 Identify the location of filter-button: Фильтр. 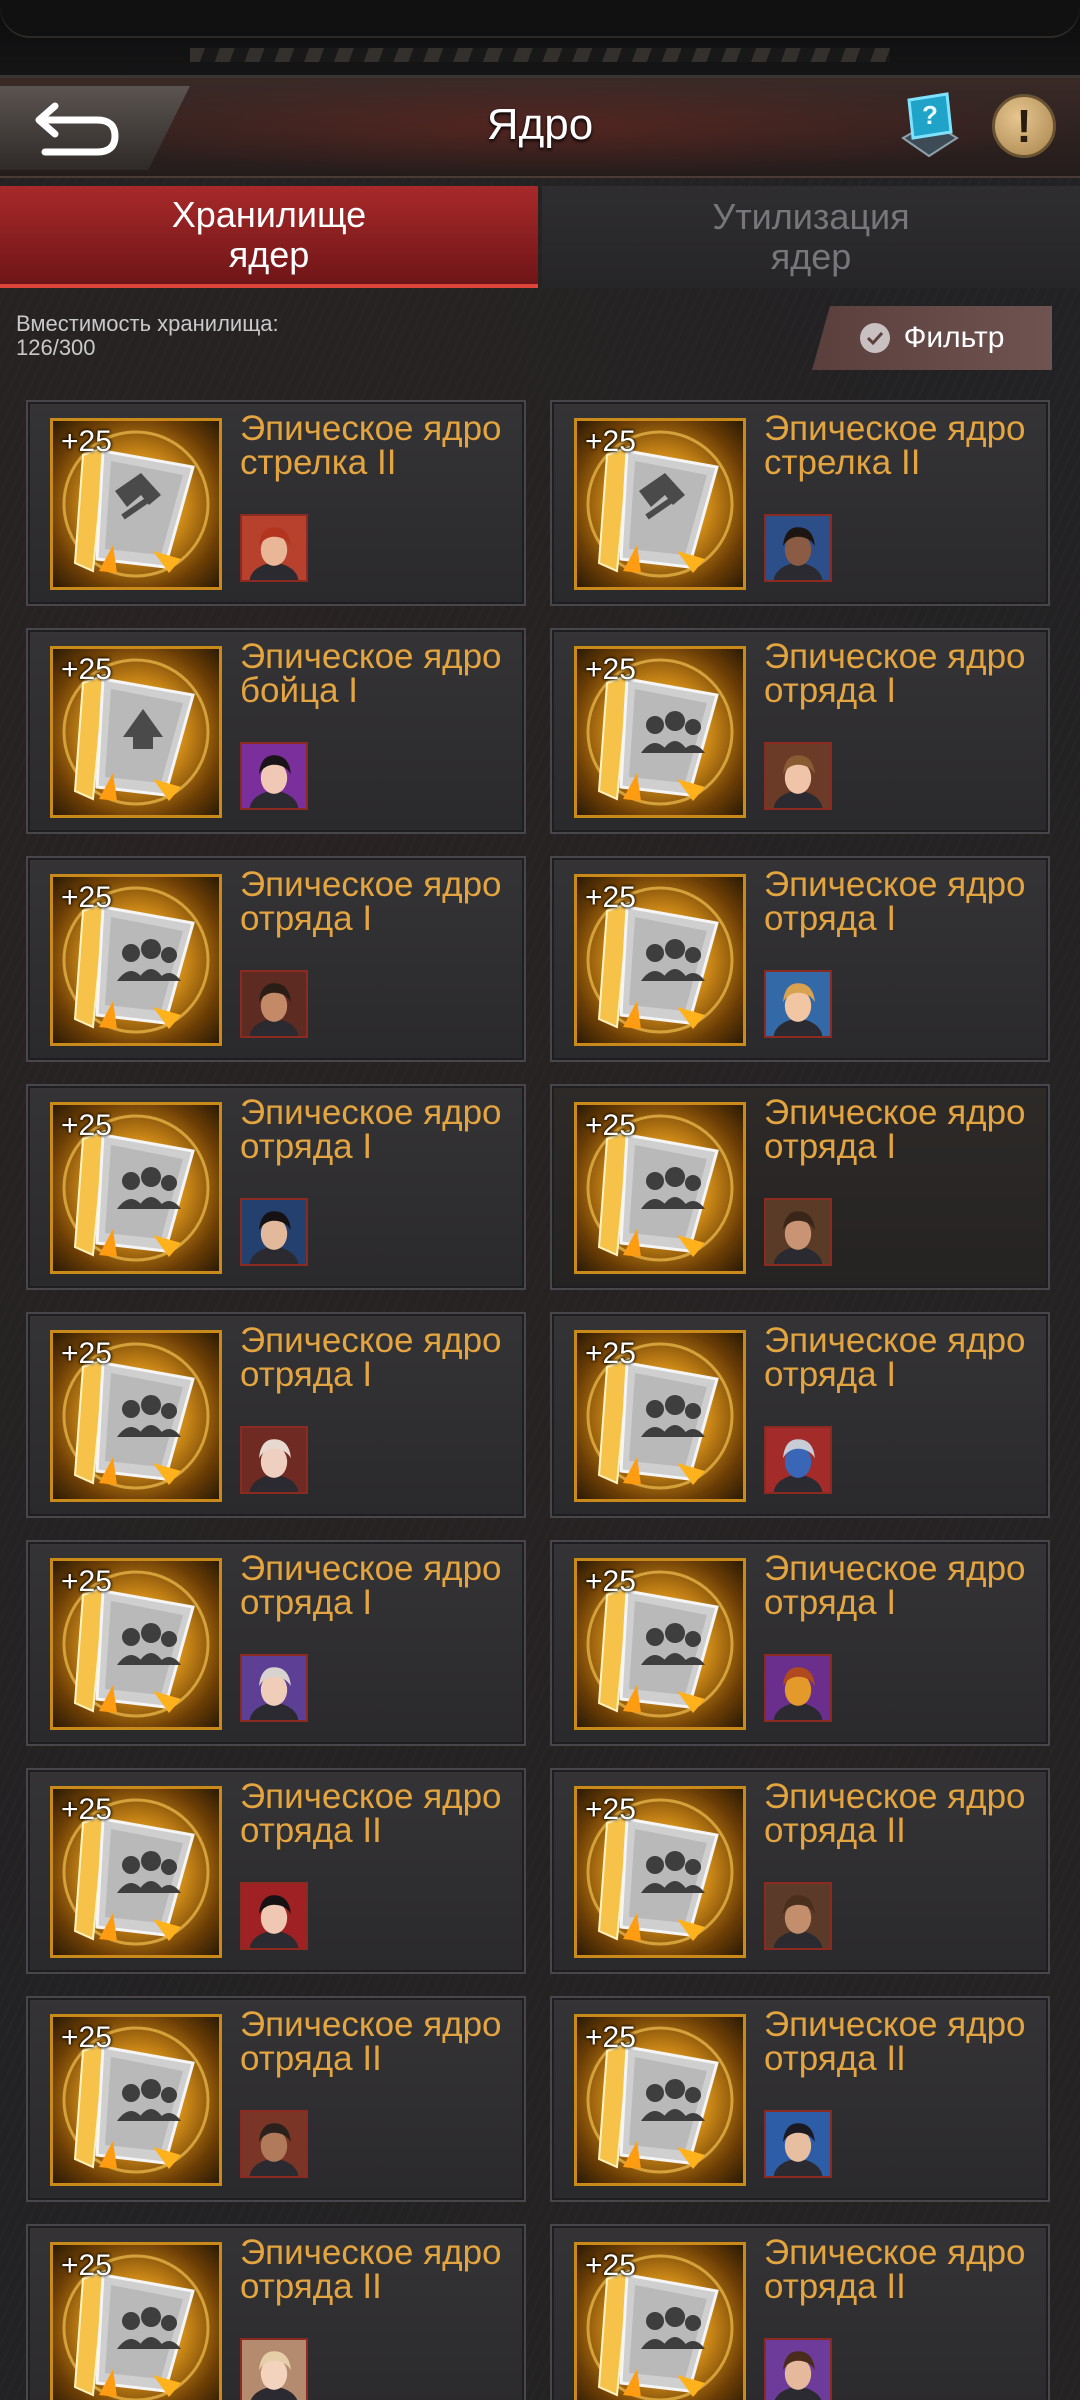
(932, 338).